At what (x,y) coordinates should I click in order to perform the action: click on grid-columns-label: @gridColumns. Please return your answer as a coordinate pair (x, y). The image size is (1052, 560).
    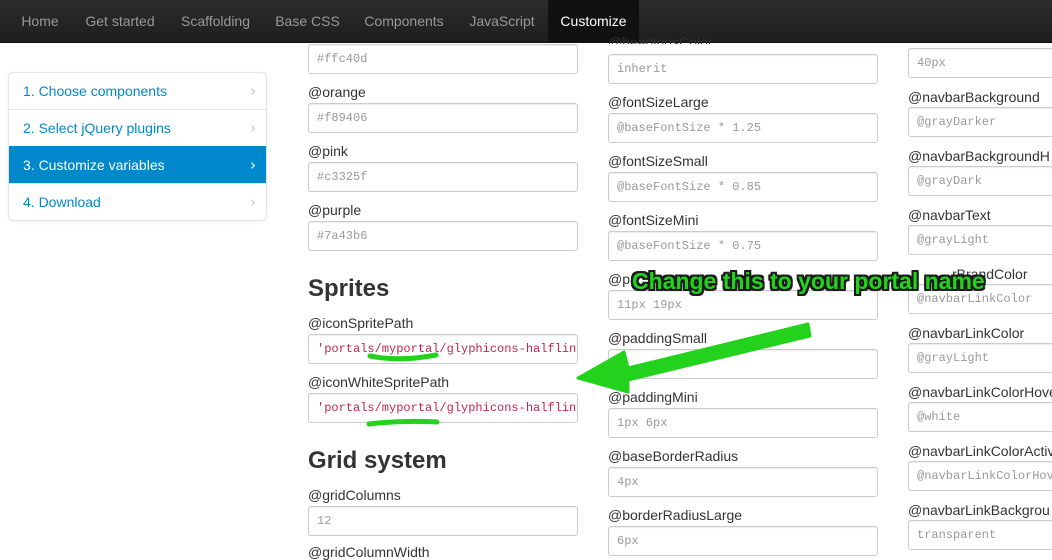
    Looking at the image, I should click on (354, 495).